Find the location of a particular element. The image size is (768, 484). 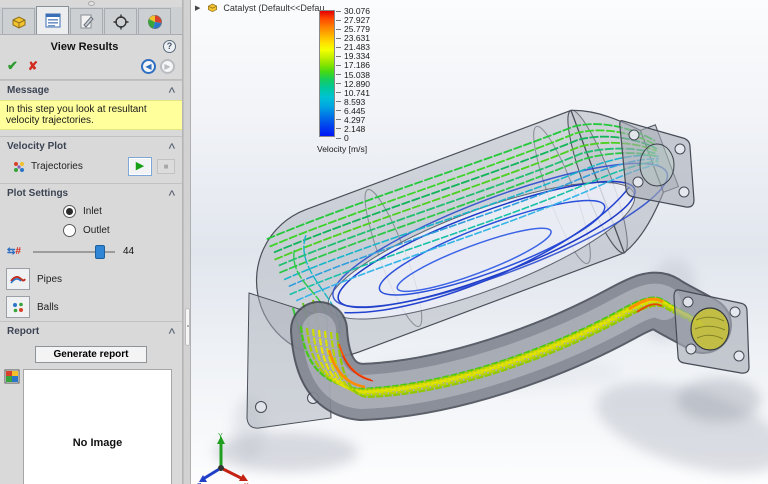

panel-grip is located at coordinates (91, 3).